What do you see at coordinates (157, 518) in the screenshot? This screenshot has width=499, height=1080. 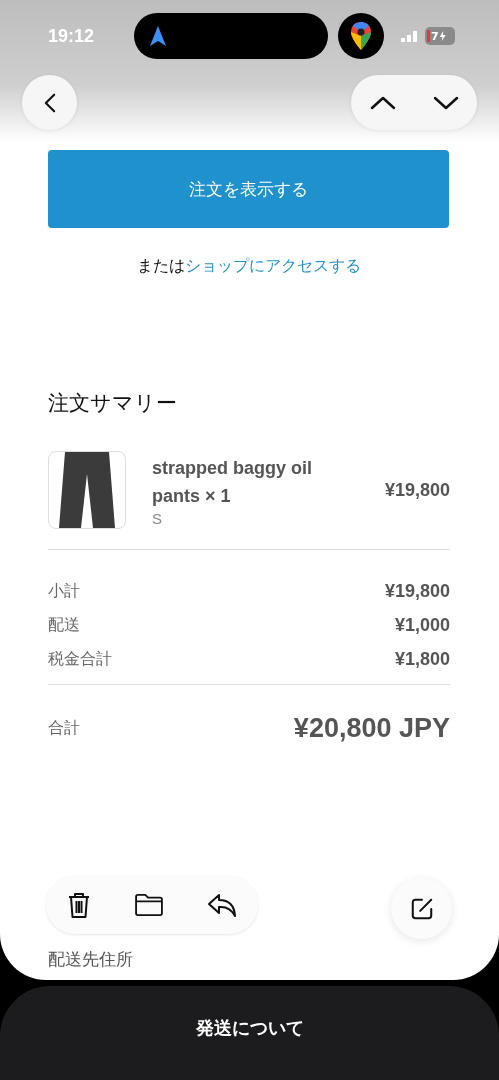 I see `product-variant: S` at bounding box center [157, 518].